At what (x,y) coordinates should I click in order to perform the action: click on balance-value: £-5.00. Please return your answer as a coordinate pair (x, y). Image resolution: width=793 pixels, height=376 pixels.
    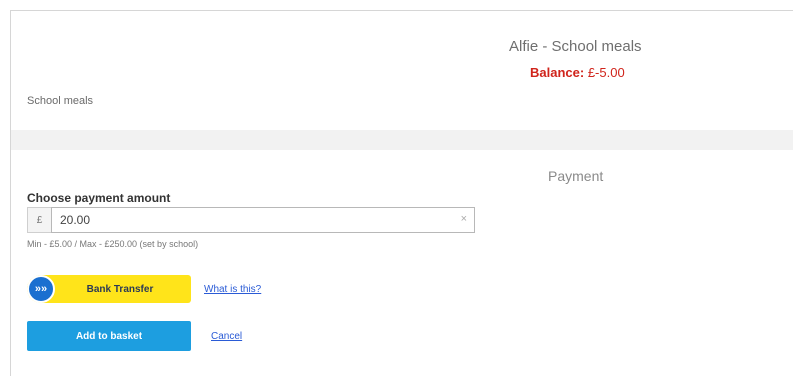
    Looking at the image, I should click on (606, 72).